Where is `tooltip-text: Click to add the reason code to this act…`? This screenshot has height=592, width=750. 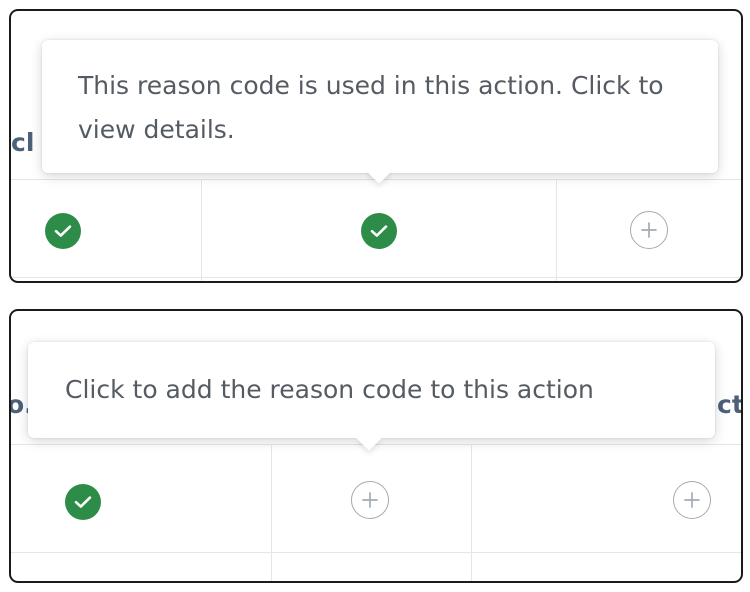 tooltip-text: Click to add the reason code to this act… is located at coordinates (329, 389).